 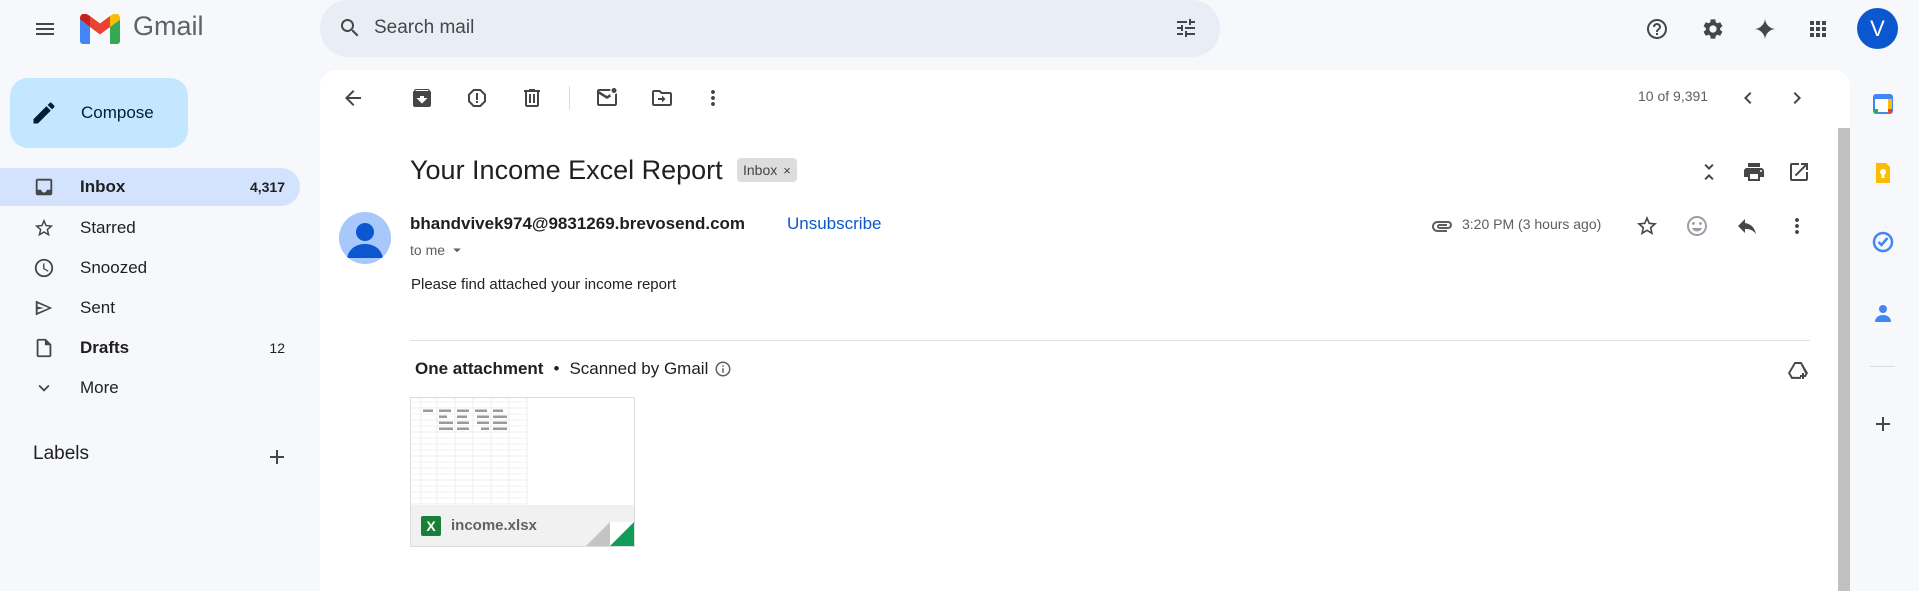 What do you see at coordinates (422, 98) in the screenshot?
I see `archive-button` at bounding box center [422, 98].